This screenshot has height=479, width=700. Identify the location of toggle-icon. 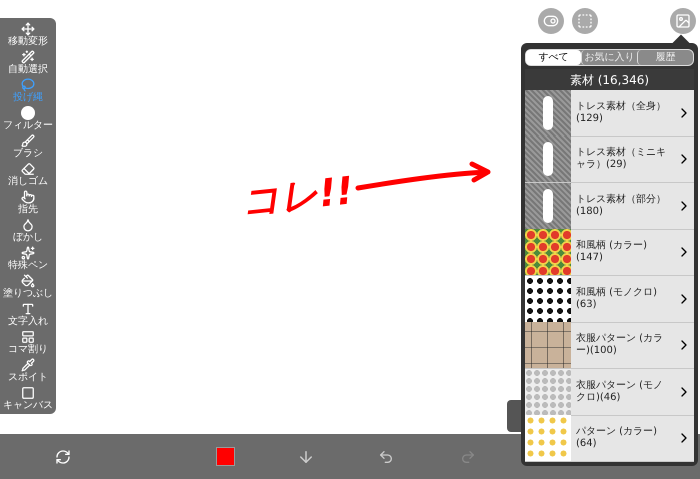
(551, 21).